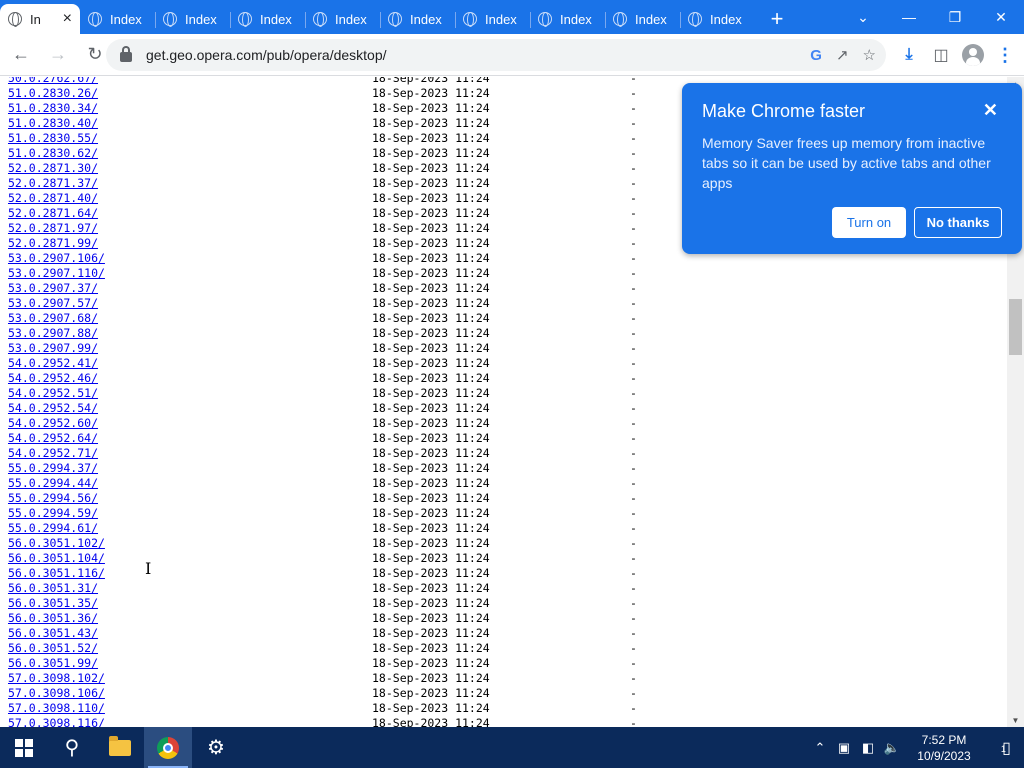  I want to click on directory-link: 50.0.2762.67/, so click(53, 81).